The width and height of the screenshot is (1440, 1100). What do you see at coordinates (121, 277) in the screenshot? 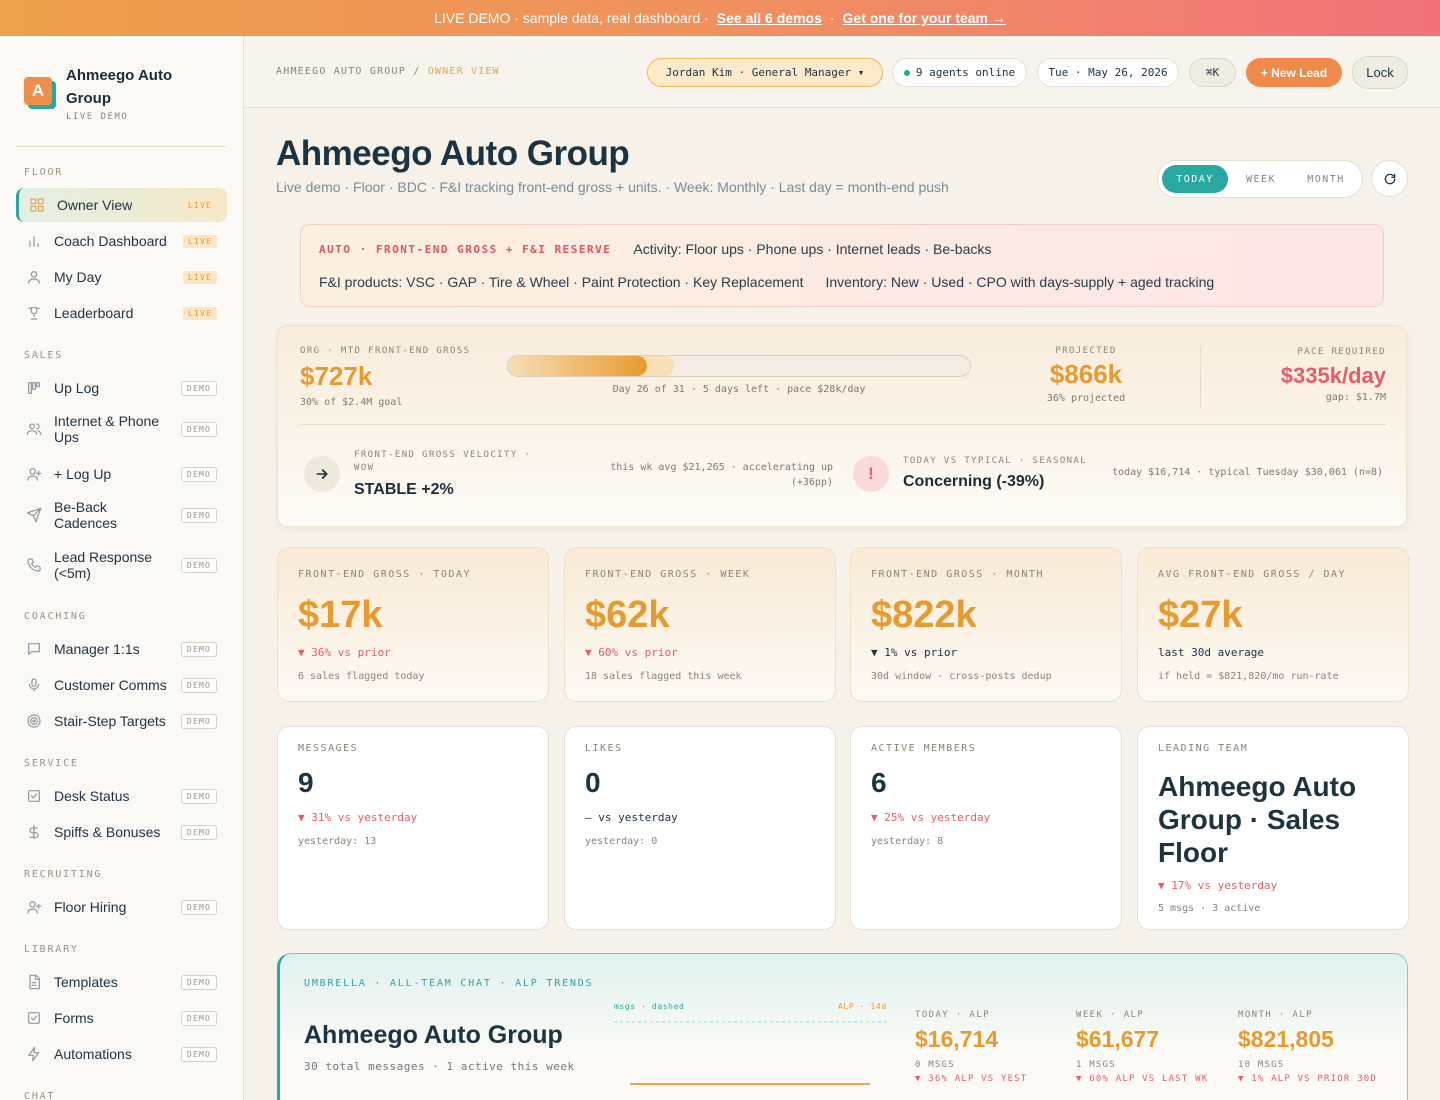
I see `sidebar-item-my-day: My Day LIVE` at bounding box center [121, 277].